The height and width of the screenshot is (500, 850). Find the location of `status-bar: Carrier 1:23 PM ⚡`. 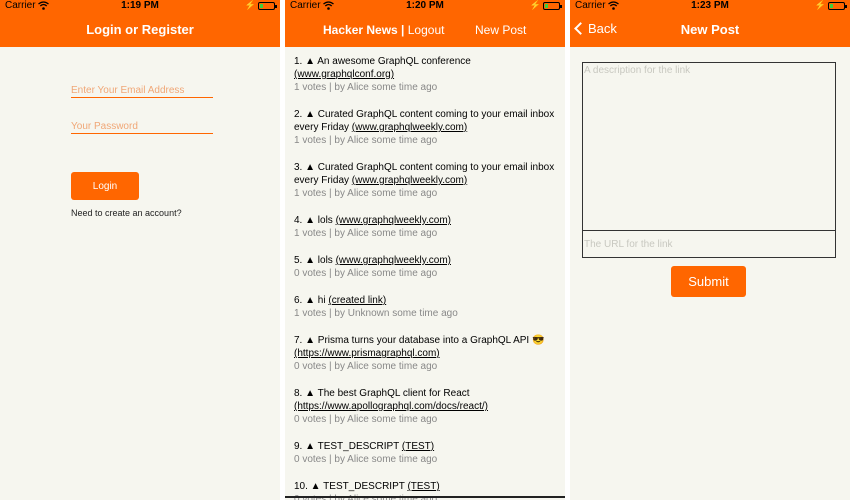

status-bar: Carrier 1:23 PM ⚡ is located at coordinates (710, 6).